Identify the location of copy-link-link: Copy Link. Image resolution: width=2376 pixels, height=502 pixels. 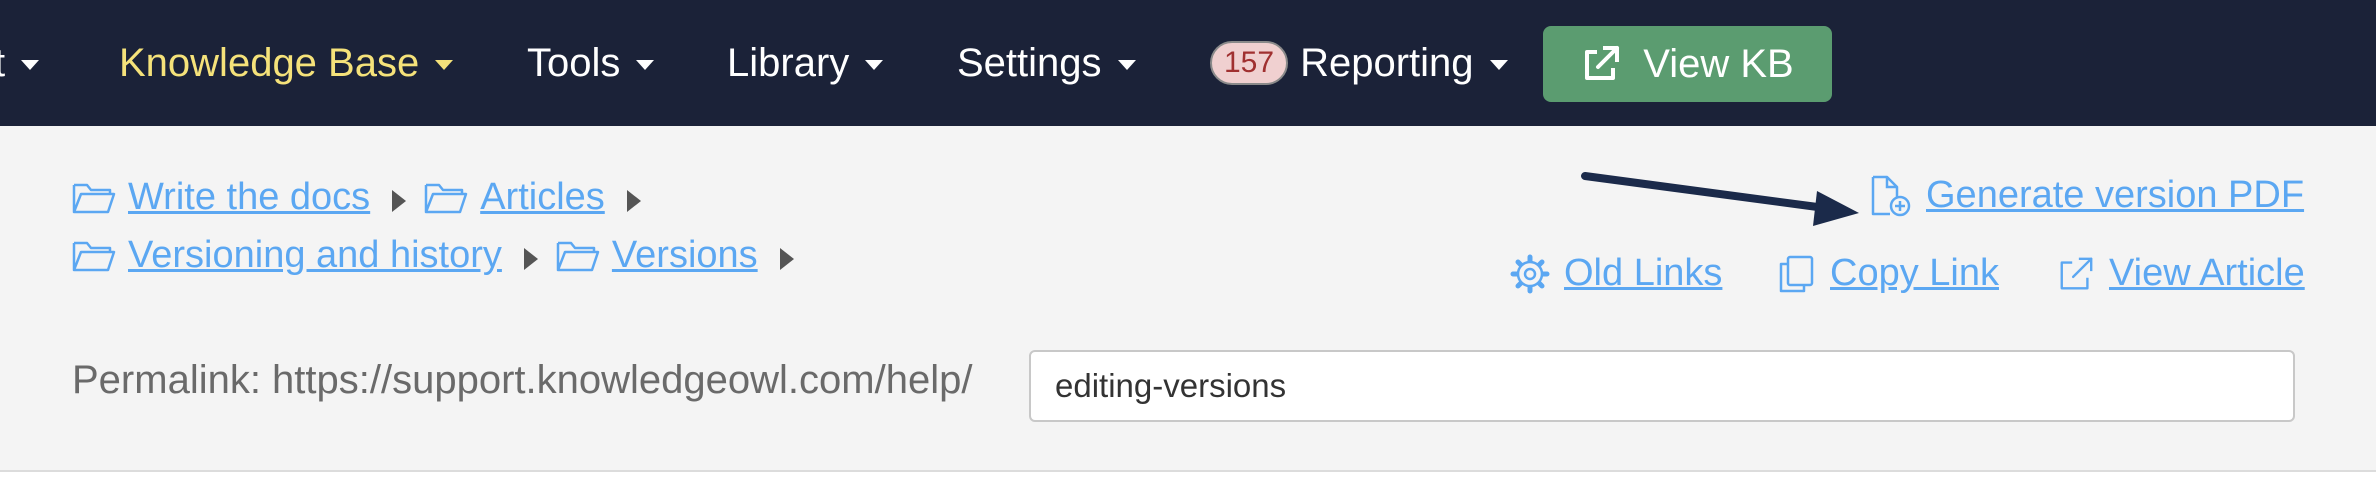
(1887, 273).